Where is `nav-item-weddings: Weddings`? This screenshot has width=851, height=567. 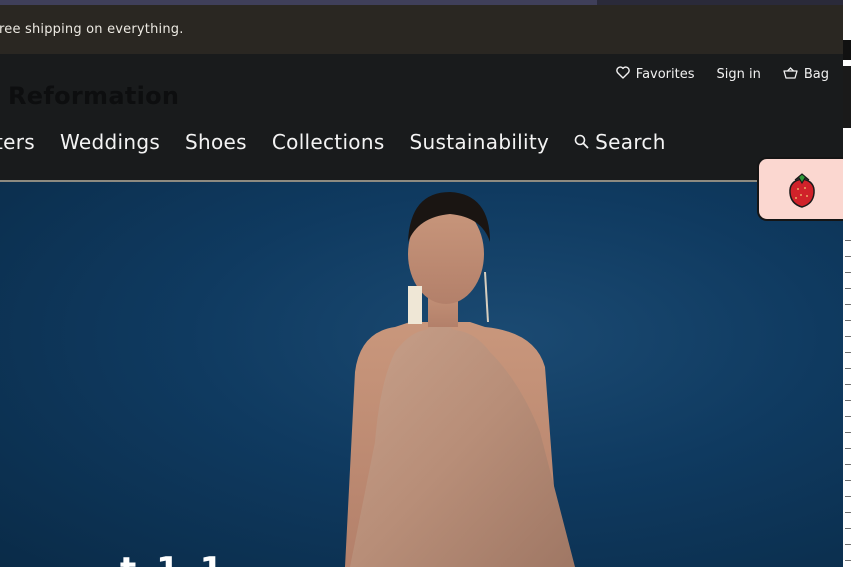 nav-item-weddings: Weddings is located at coordinates (110, 142).